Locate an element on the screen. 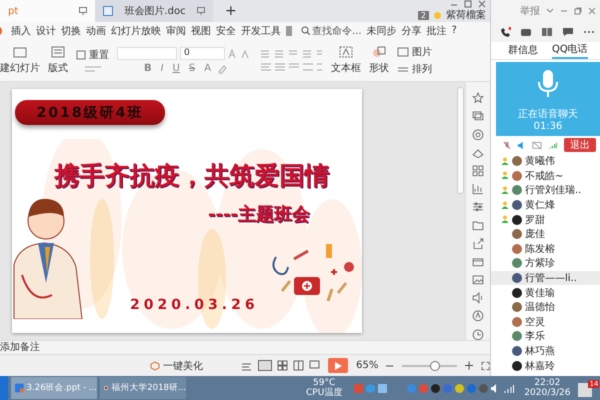 Image resolution: width=600 pixels, height=400 pixels. member-row: 林嘉玲 is located at coordinates (545, 365).